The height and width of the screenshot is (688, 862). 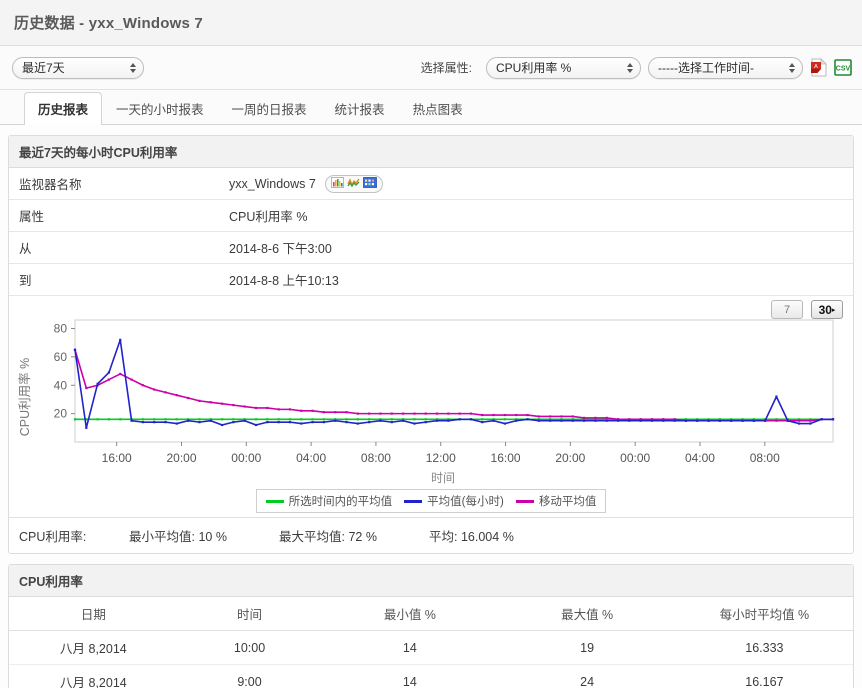 I want to click on range-30-button: 30 ▸, so click(x=827, y=309).